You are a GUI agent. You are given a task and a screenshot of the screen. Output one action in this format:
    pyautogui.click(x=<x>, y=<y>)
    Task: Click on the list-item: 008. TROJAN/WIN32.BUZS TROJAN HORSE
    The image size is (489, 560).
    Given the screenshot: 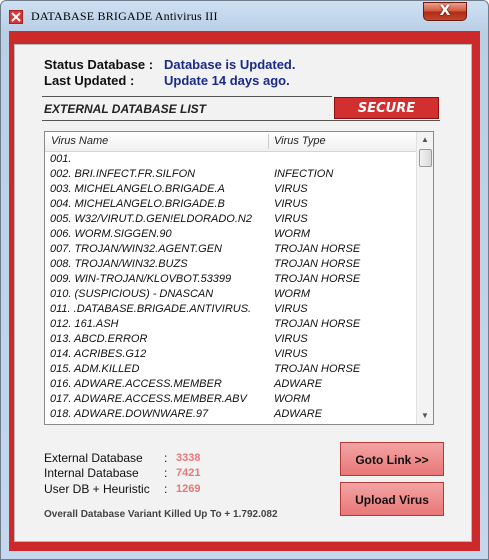 What is the action you would take?
    pyautogui.click(x=231, y=264)
    